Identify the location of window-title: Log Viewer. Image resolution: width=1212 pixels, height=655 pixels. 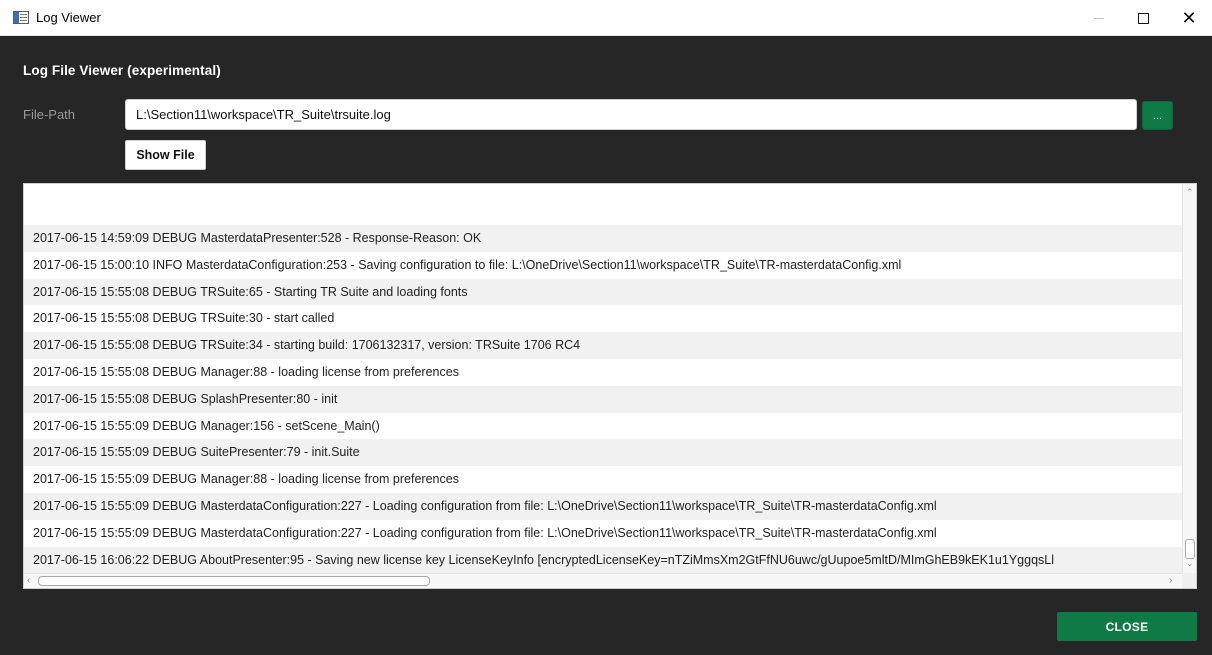
(68, 17).